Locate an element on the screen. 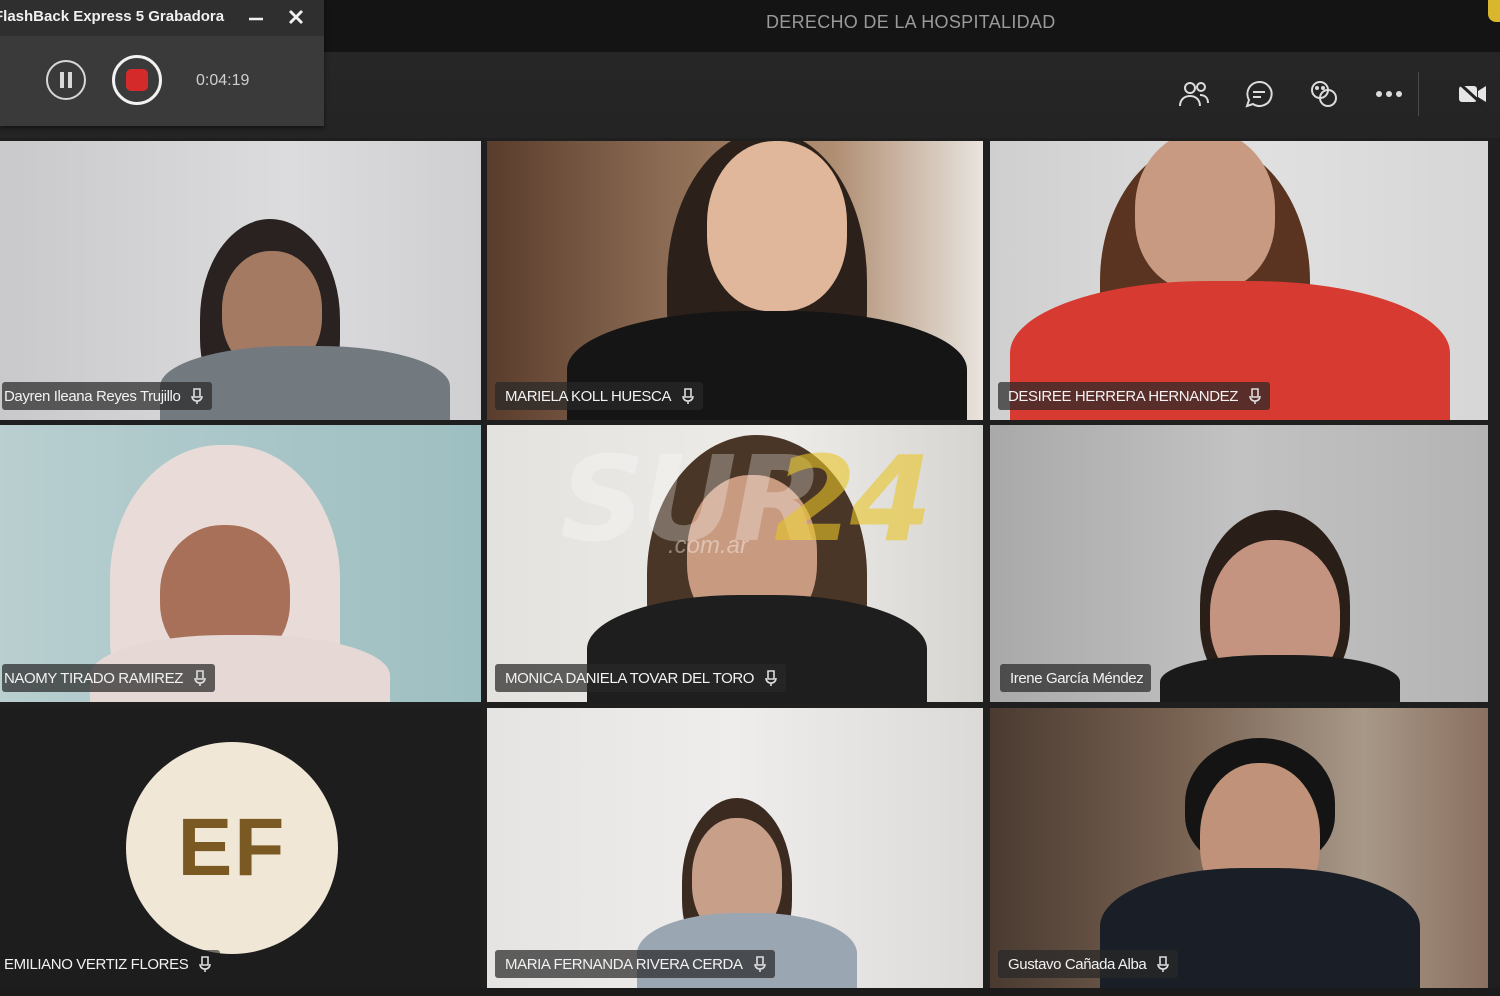 The width and height of the screenshot is (1500, 996). bottom-edge is located at coordinates (750, 992).